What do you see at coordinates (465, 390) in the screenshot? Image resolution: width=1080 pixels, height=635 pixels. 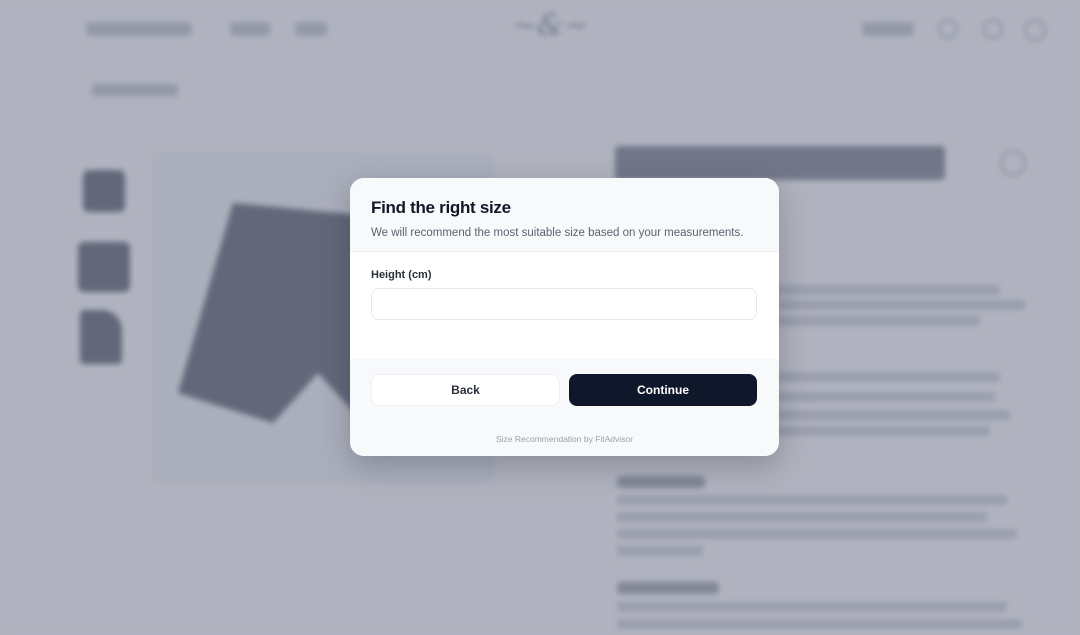 I see `back-button: Back` at bounding box center [465, 390].